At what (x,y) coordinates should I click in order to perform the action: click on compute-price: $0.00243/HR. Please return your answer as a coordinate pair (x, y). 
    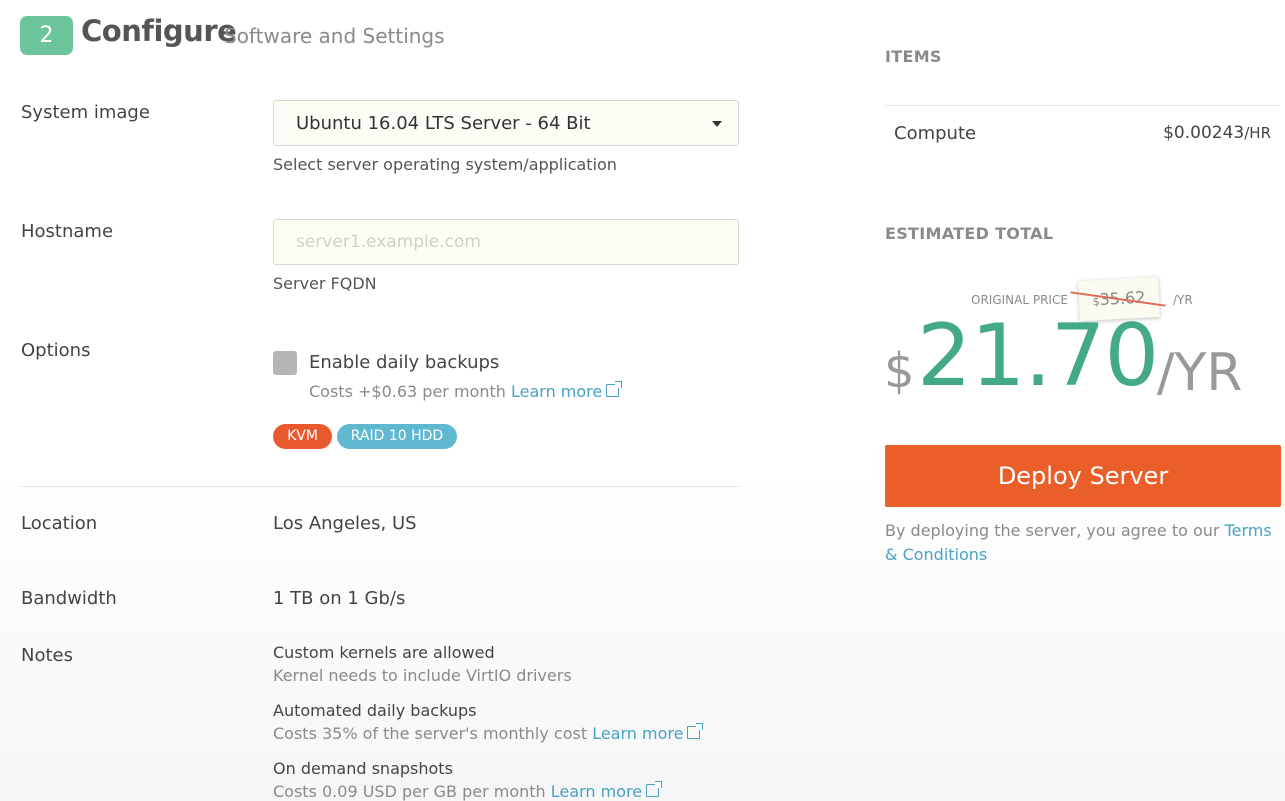
    Looking at the image, I should click on (1217, 133).